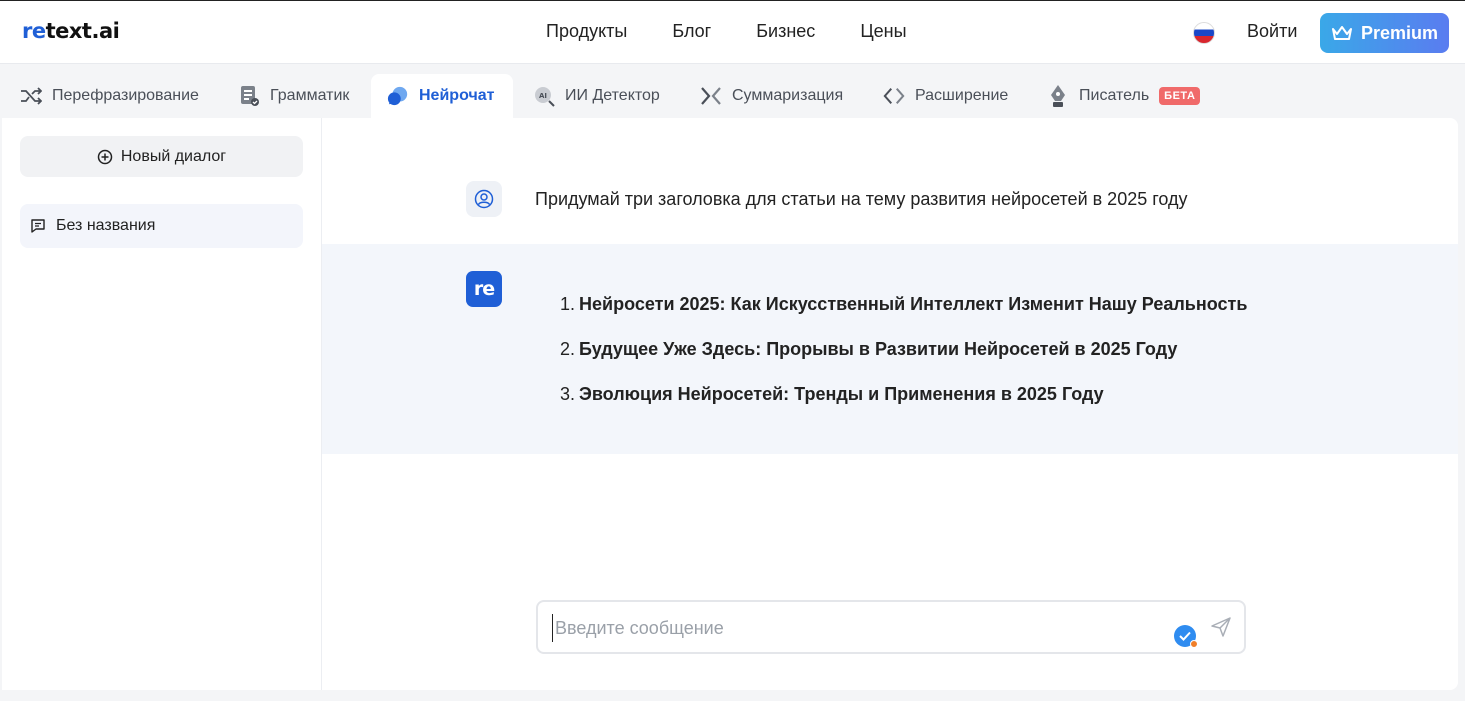  I want to click on item-number: 3., so click(568, 394).